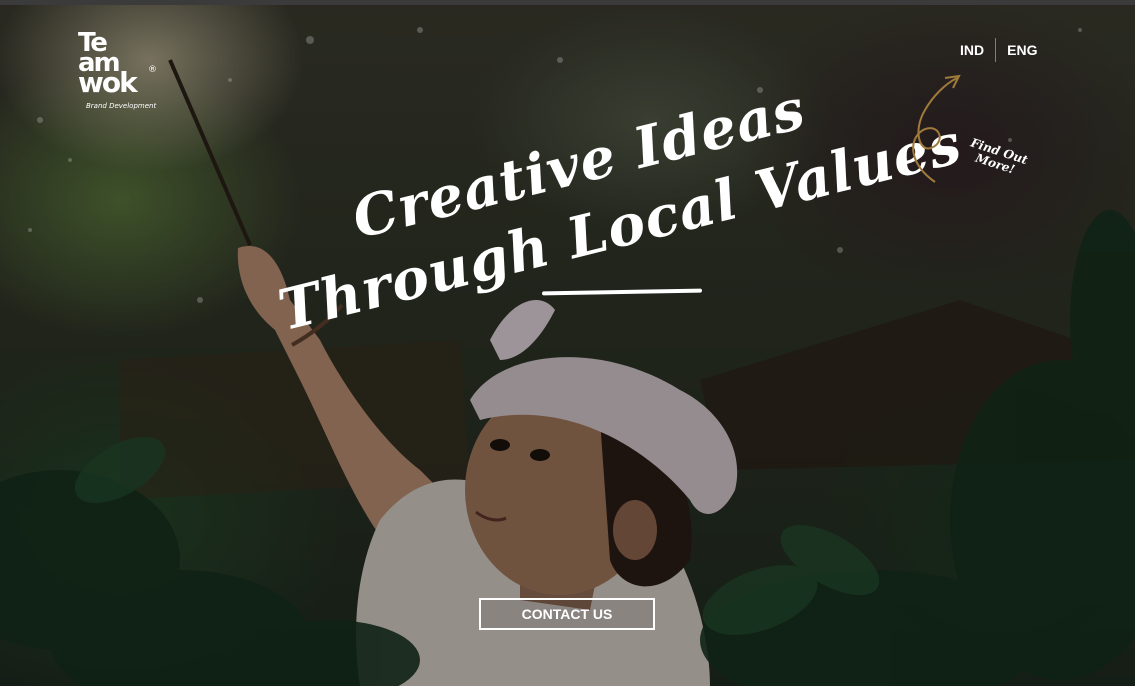 This screenshot has height=686, width=1135. Describe the element at coordinates (121, 106) in the screenshot. I see `logo-tagline: Brand Development` at that location.